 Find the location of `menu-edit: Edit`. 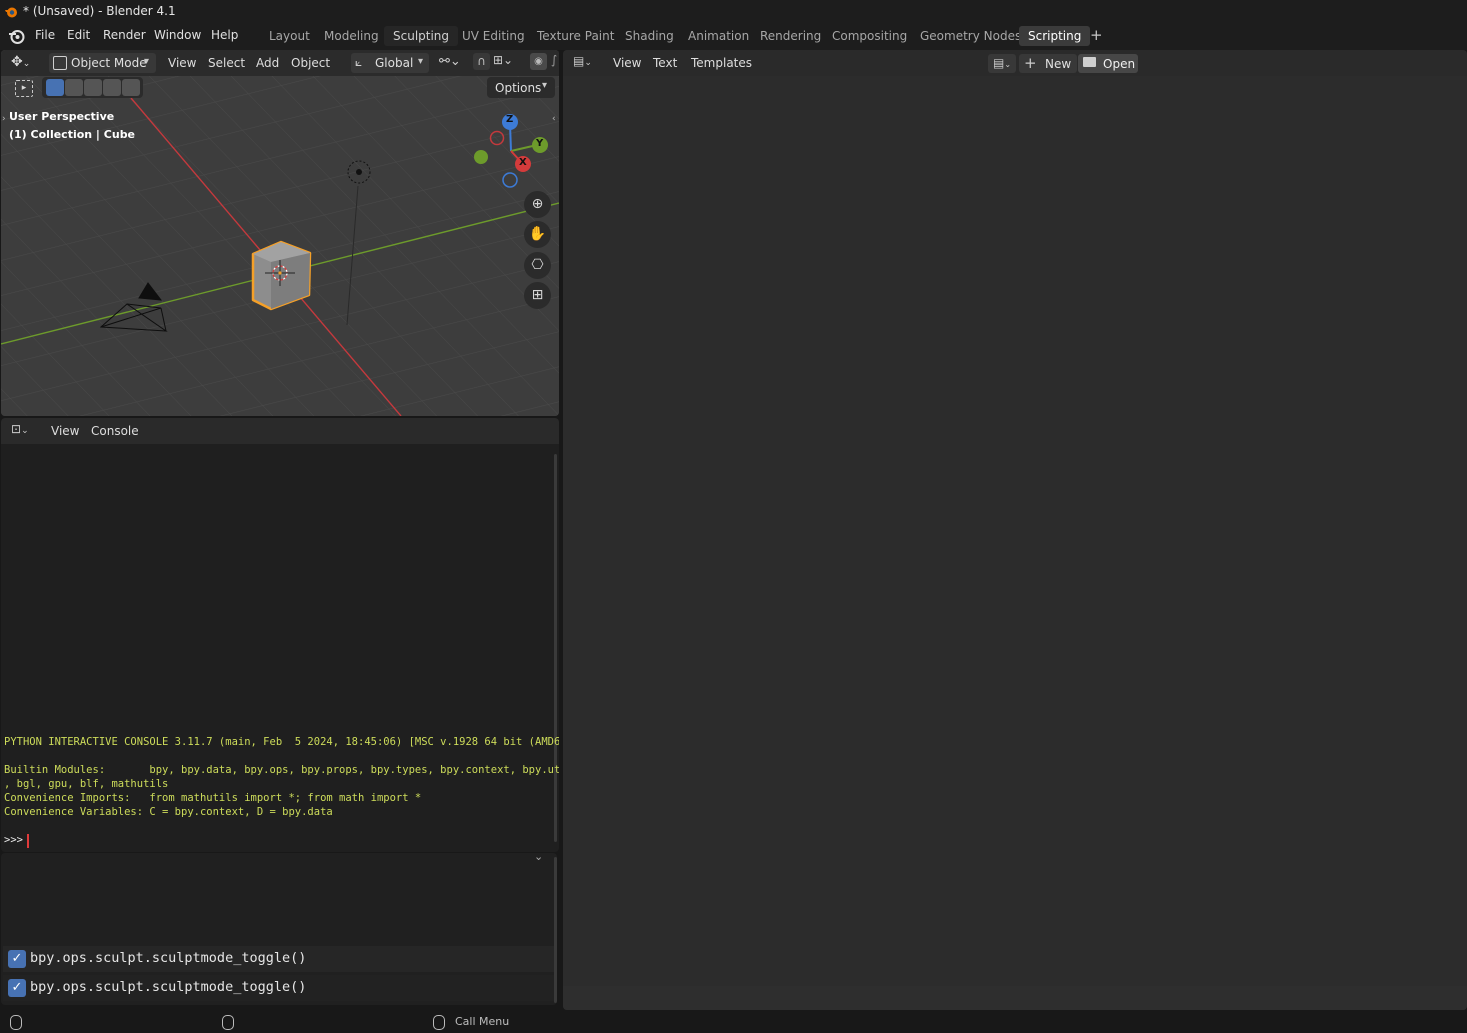

menu-edit: Edit is located at coordinates (78, 35).